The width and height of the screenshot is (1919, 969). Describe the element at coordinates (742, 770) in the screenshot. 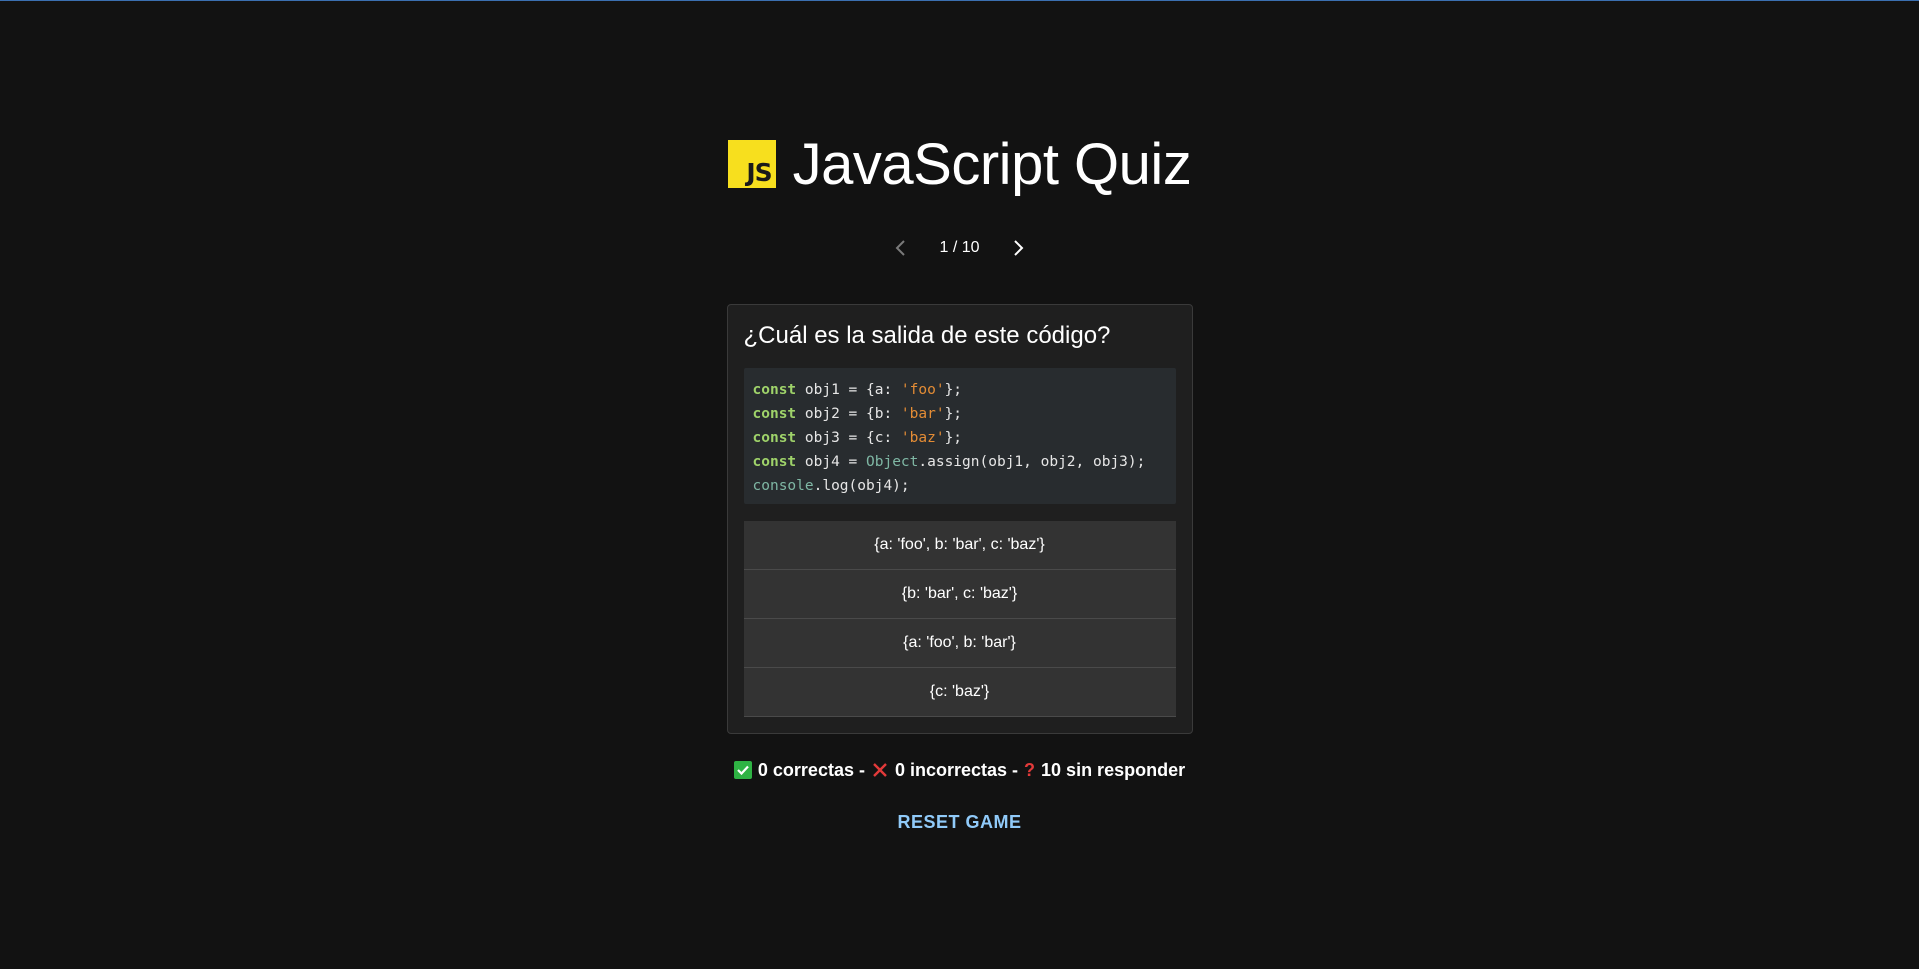

I see `check-icon` at that location.